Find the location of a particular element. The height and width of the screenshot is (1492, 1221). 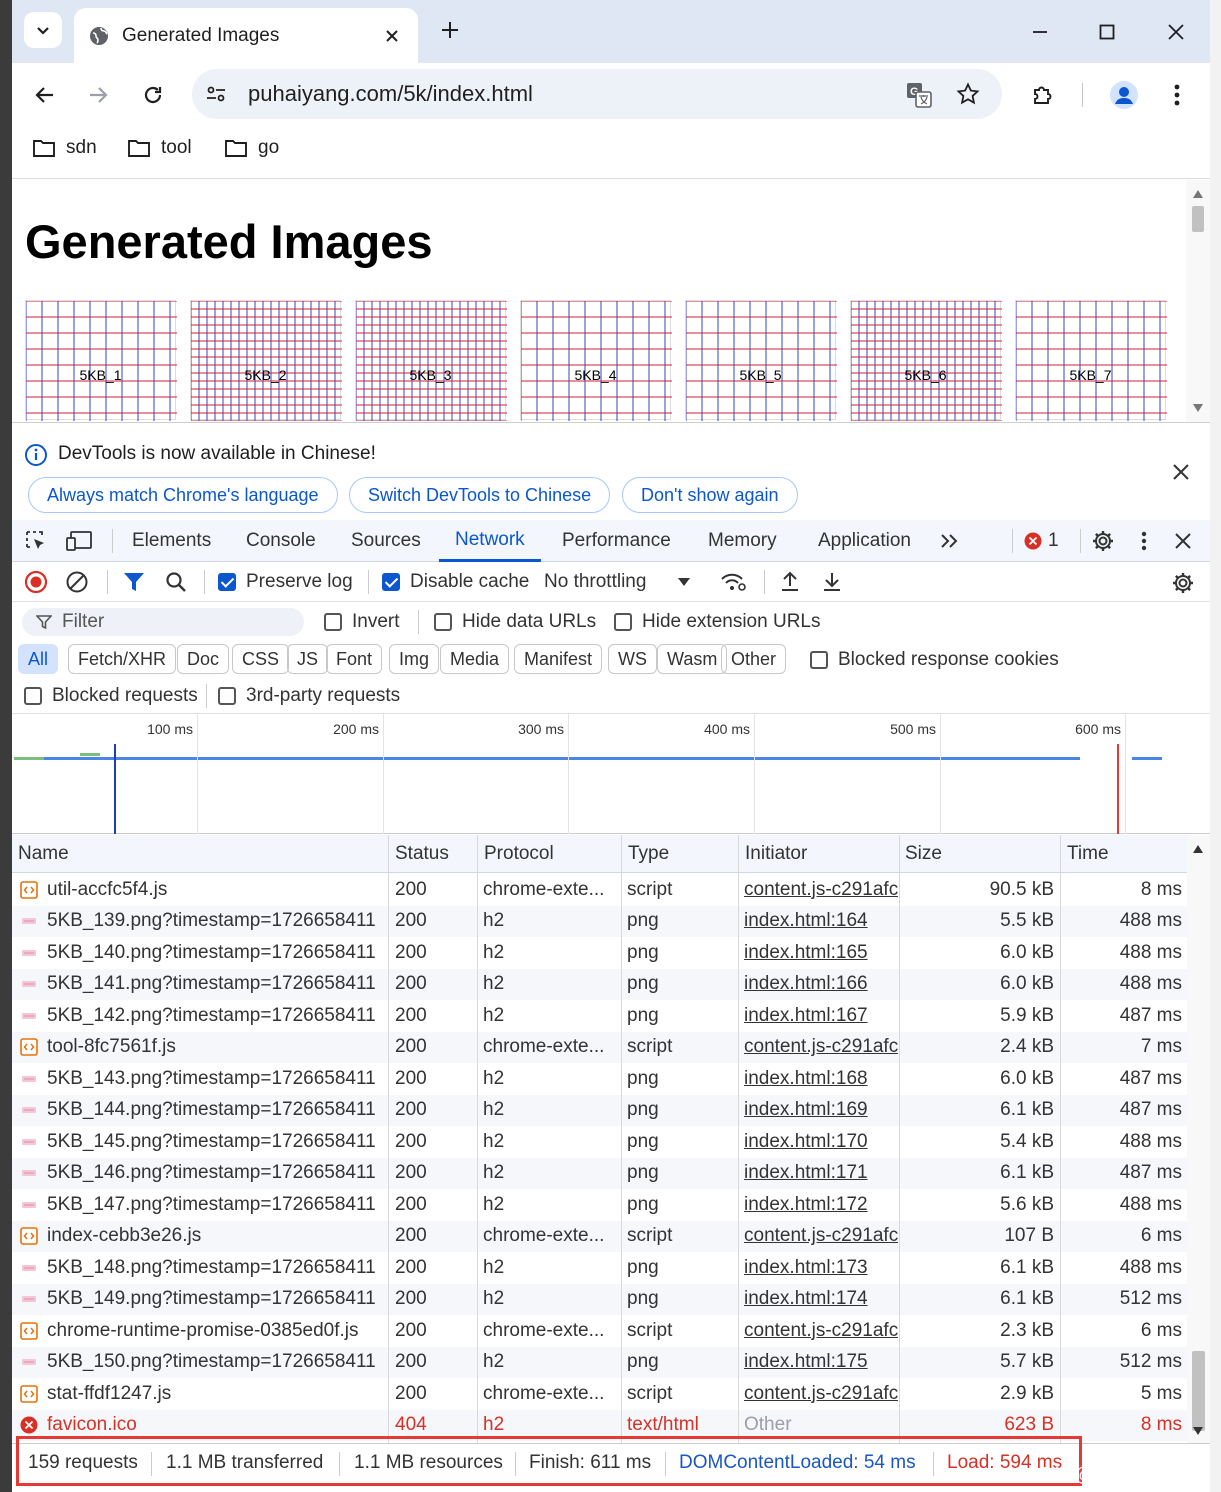

blocked-requests-checkbox: Blocked requests is located at coordinates (111, 696).